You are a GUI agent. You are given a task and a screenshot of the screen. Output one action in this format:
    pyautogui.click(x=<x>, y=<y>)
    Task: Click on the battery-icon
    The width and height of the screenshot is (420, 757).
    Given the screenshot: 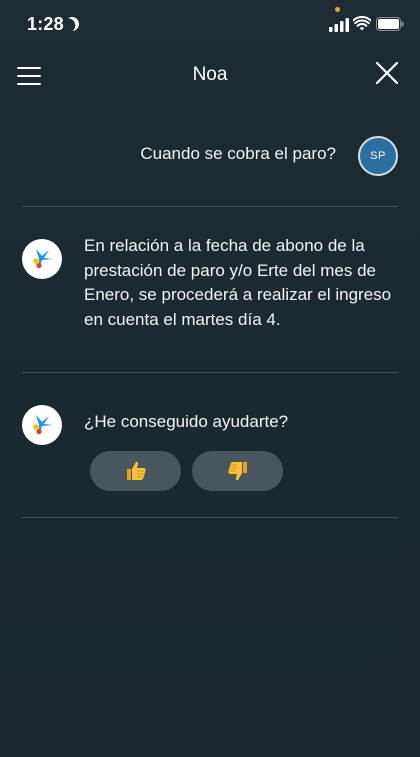 What is the action you would take?
    pyautogui.click(x=390, y=24)
    